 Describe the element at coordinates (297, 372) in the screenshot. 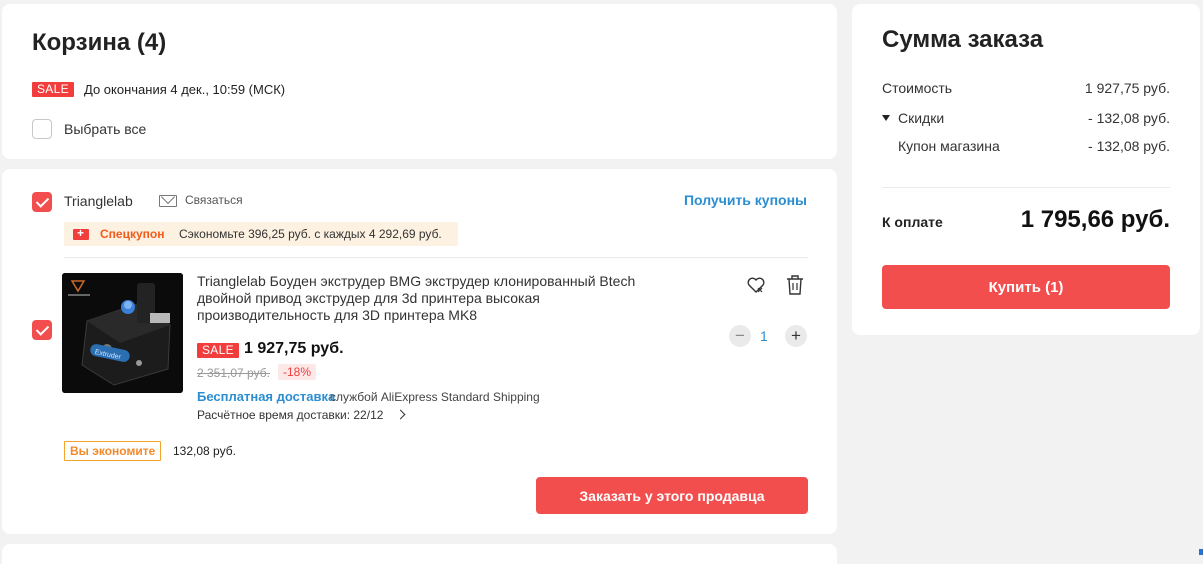

I see `discount-badge: -18%` at that location.